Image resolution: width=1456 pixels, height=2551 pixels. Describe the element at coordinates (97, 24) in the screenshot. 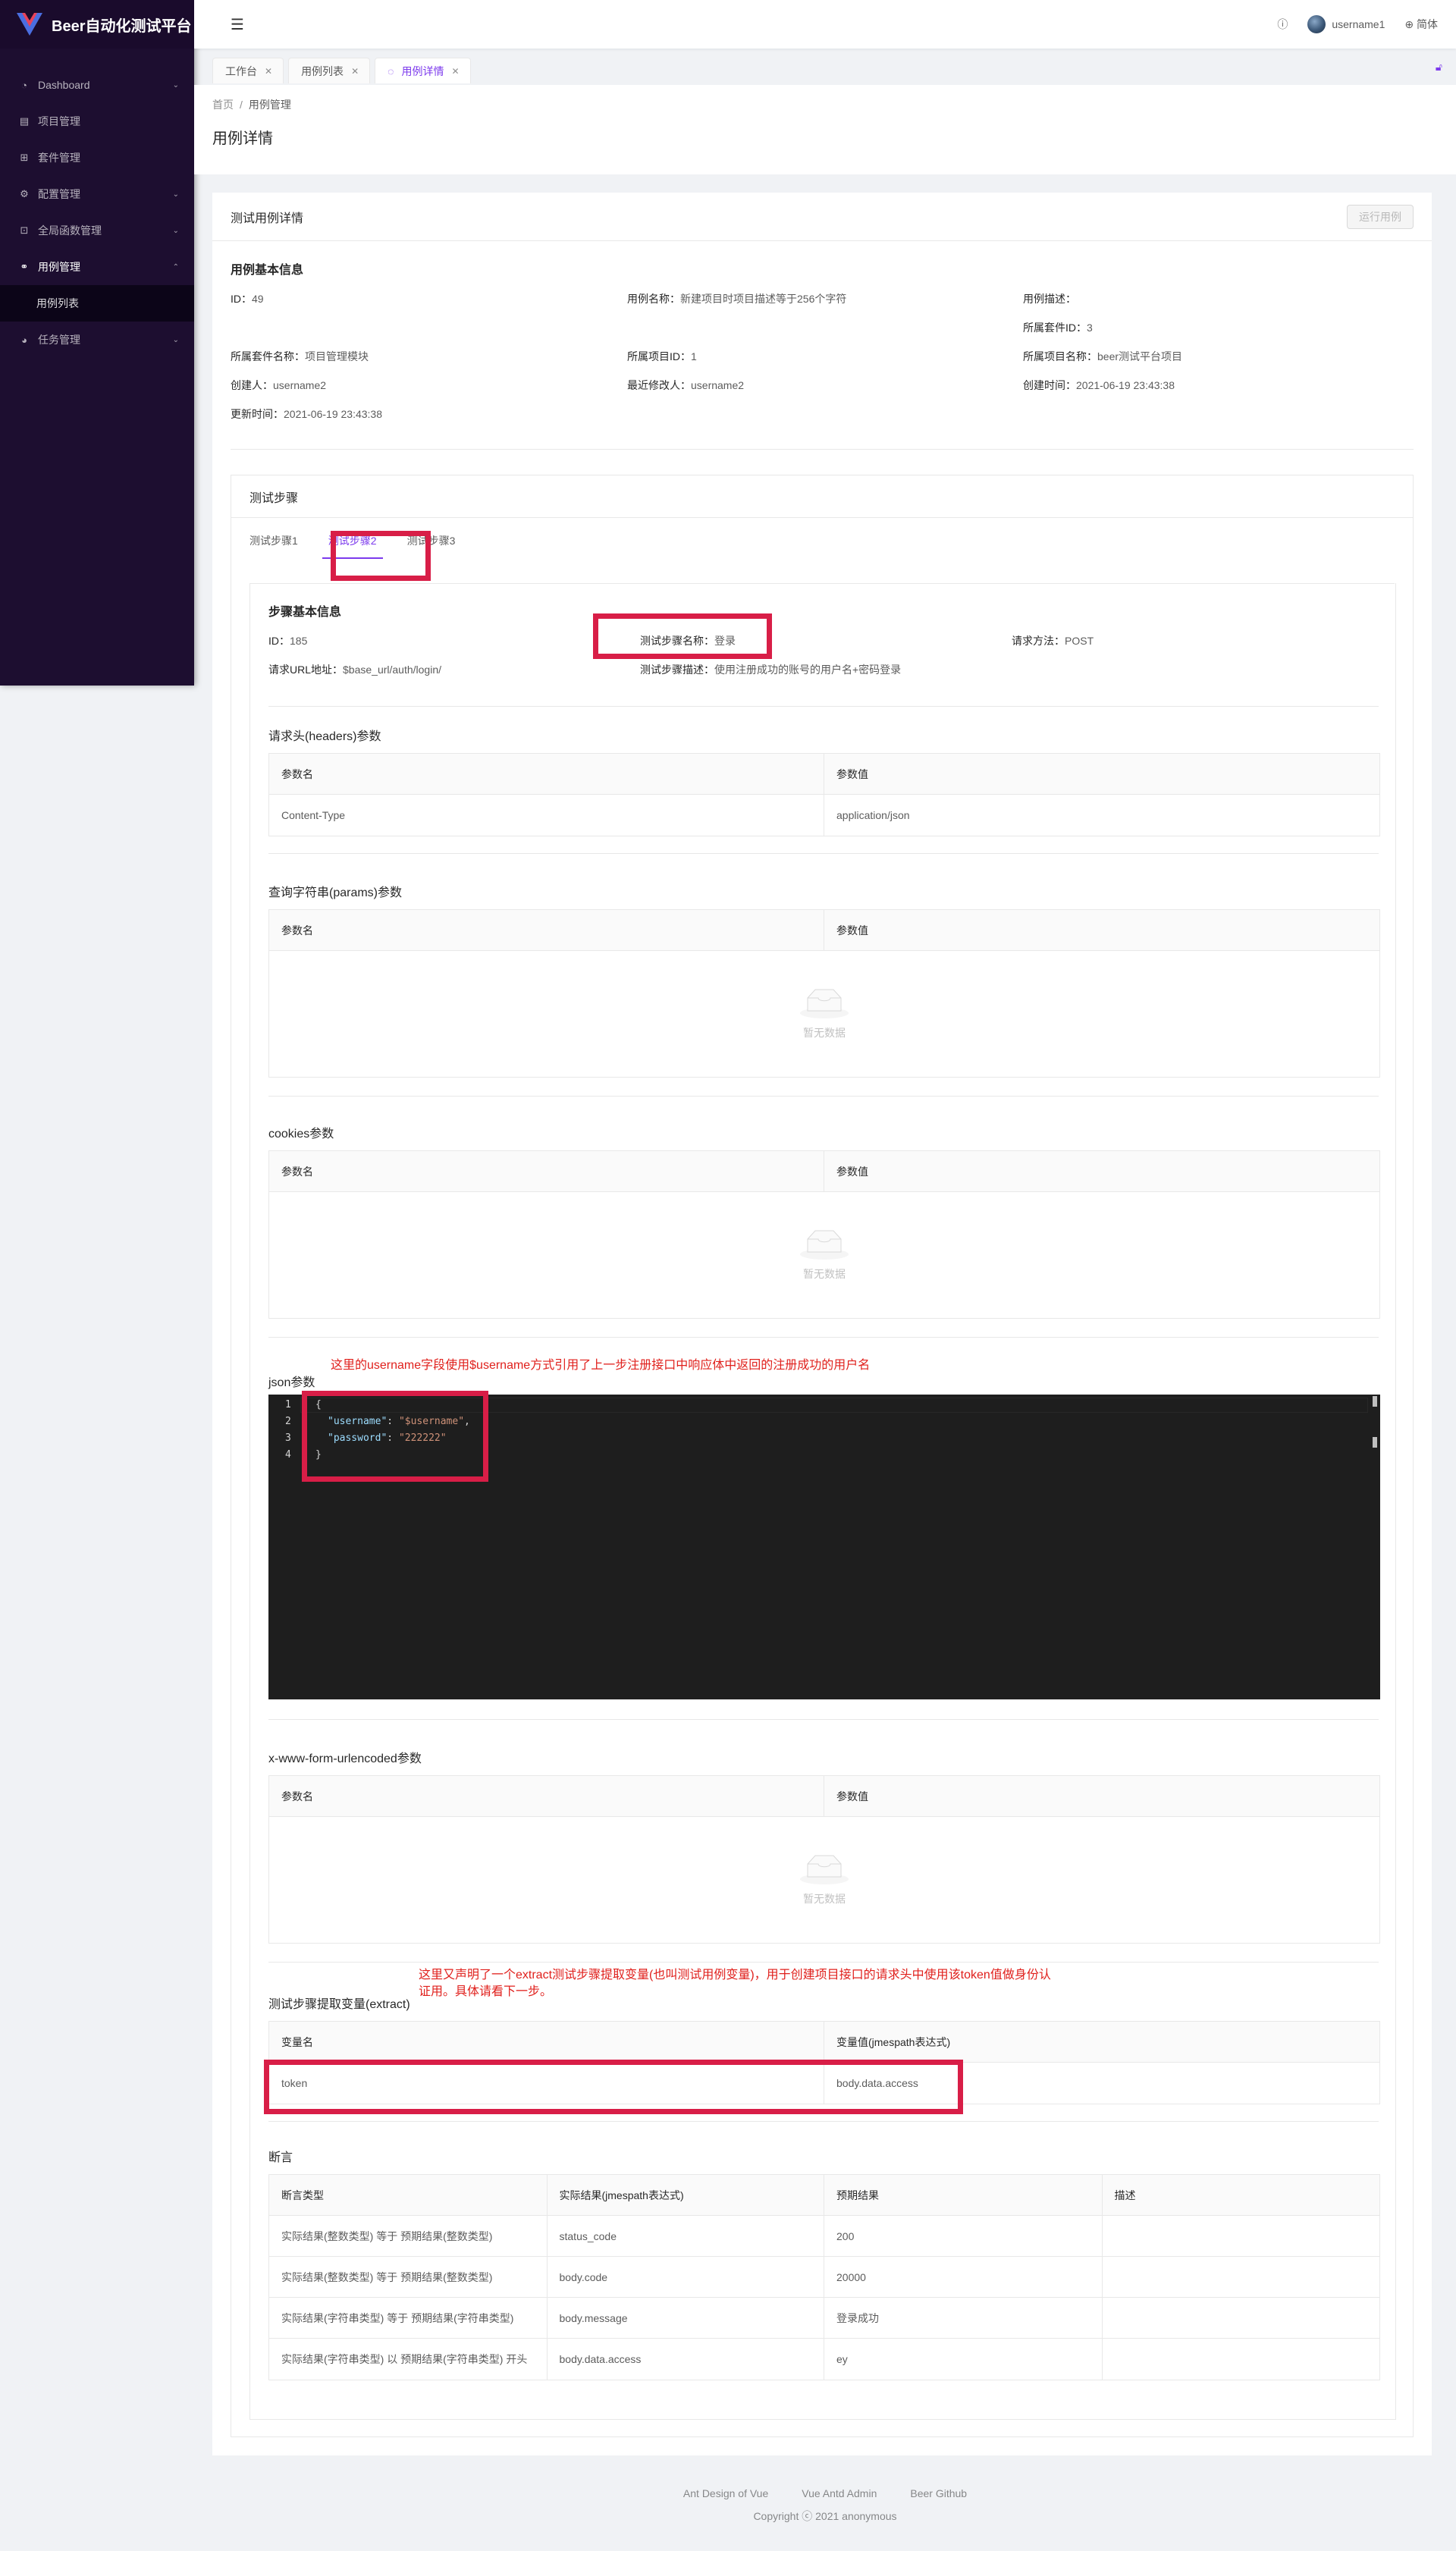

I see `logo: Beer自动化测试平台` at that location.